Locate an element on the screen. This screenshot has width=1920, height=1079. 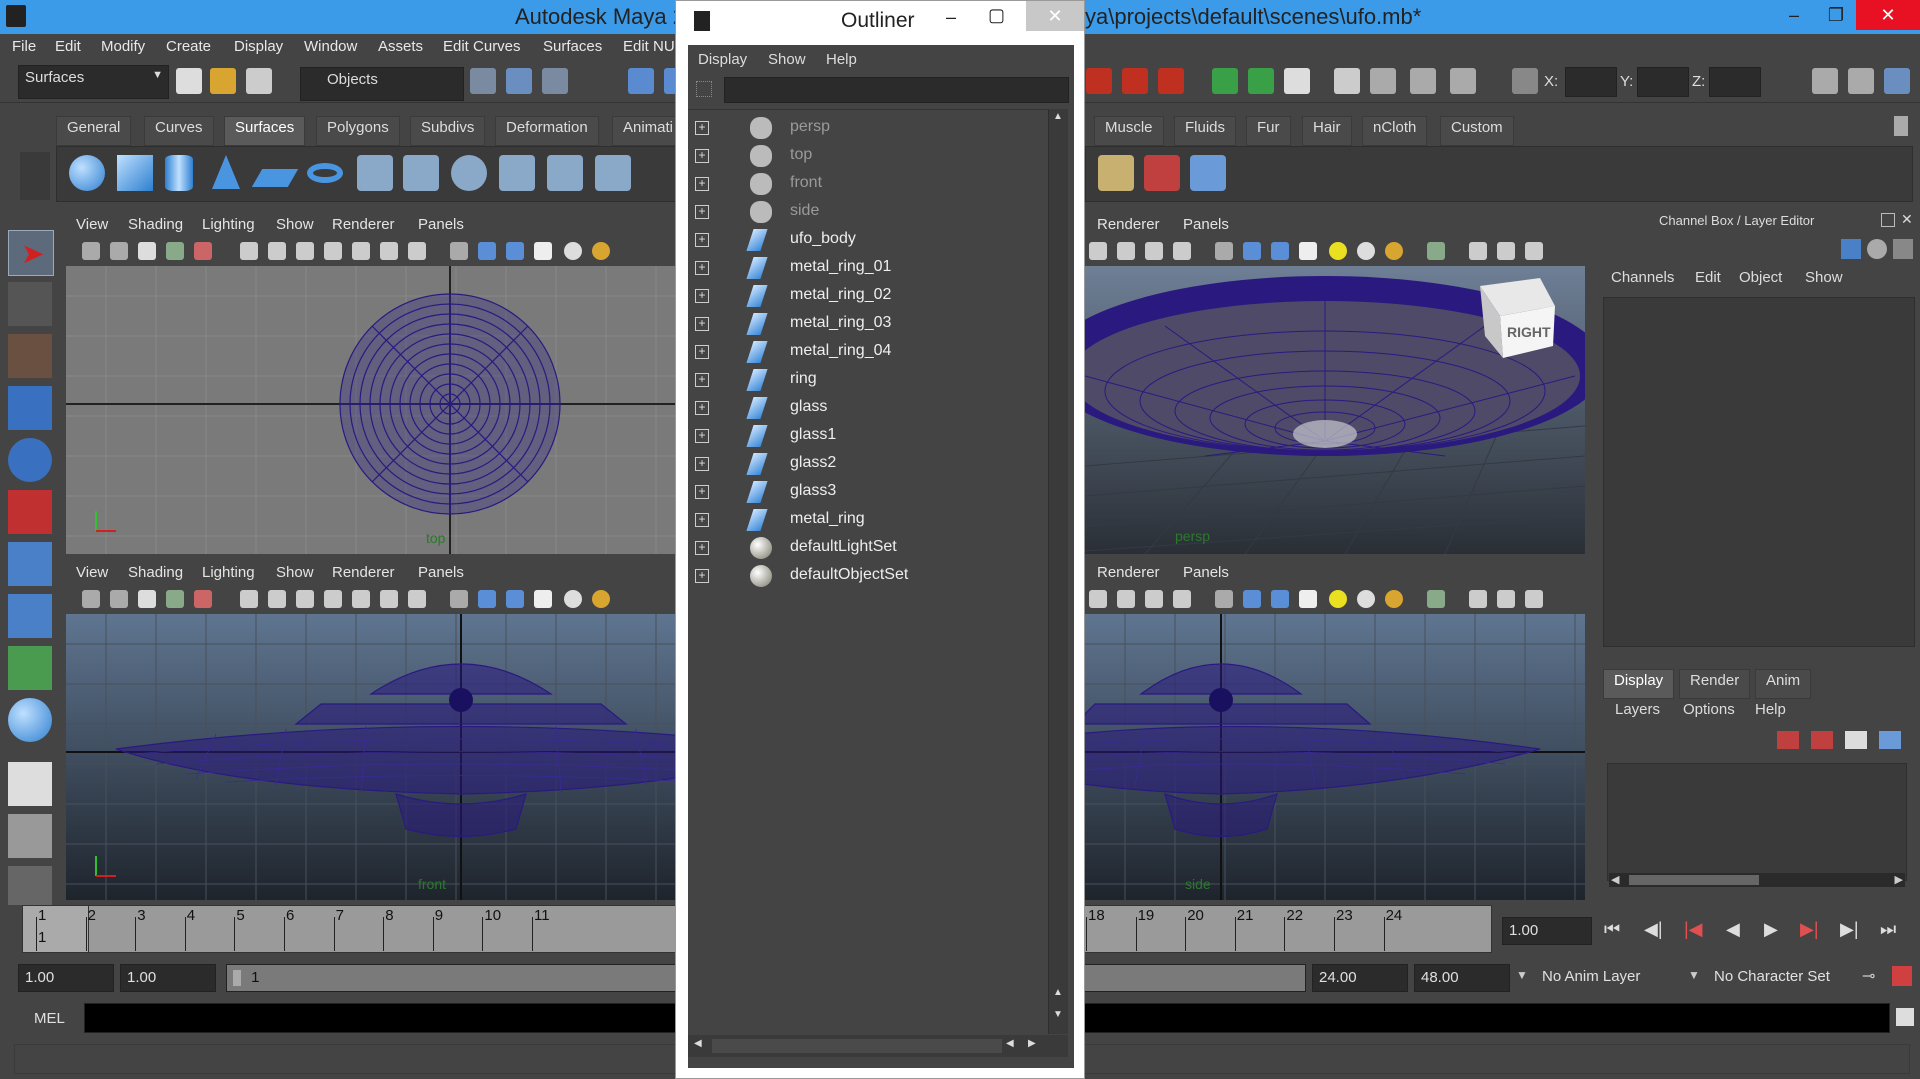
script-editor-icon is located at coordinates (1905, 1017).